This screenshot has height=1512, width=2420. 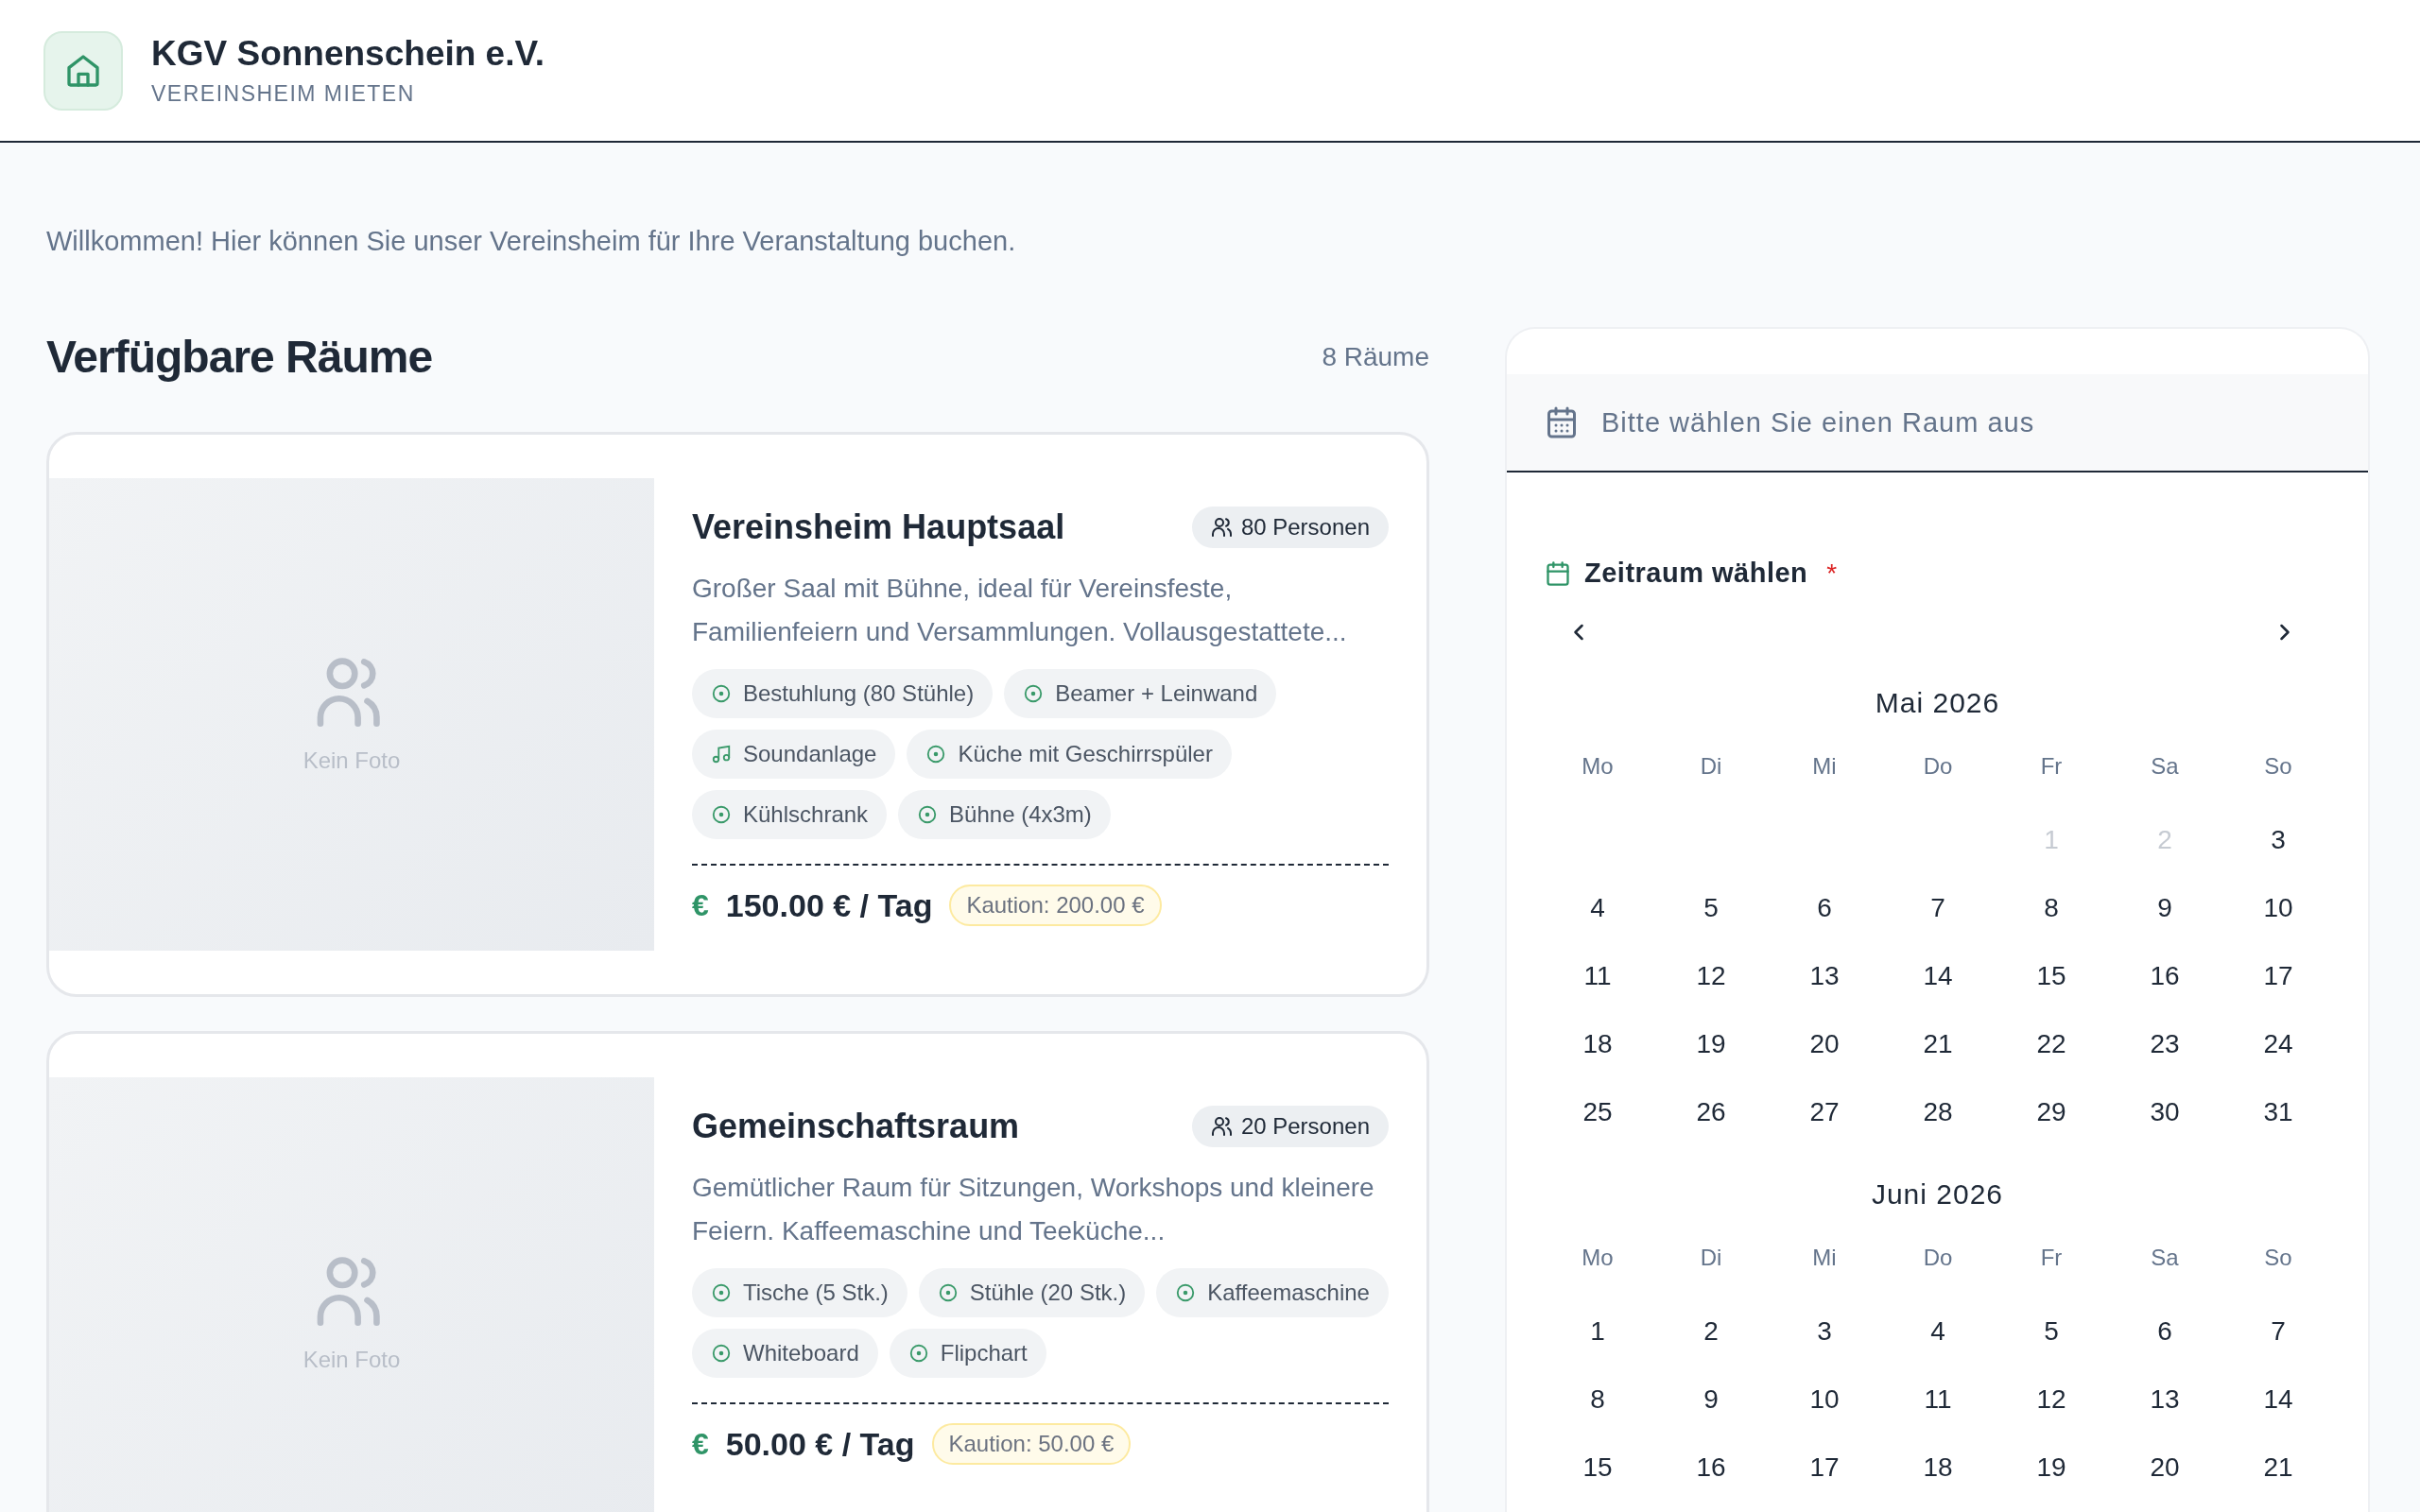 I want to click on month-title: Mai 2026, so click(x=1937, y=703).